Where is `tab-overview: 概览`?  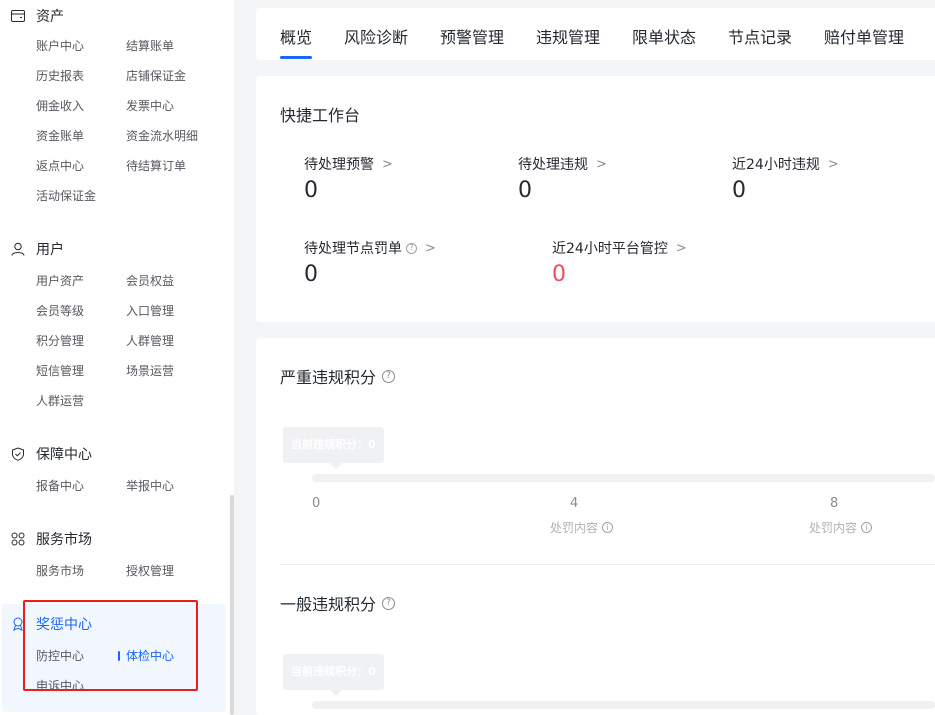
tab-overview: 概览 is located at coordinates (296, 36).